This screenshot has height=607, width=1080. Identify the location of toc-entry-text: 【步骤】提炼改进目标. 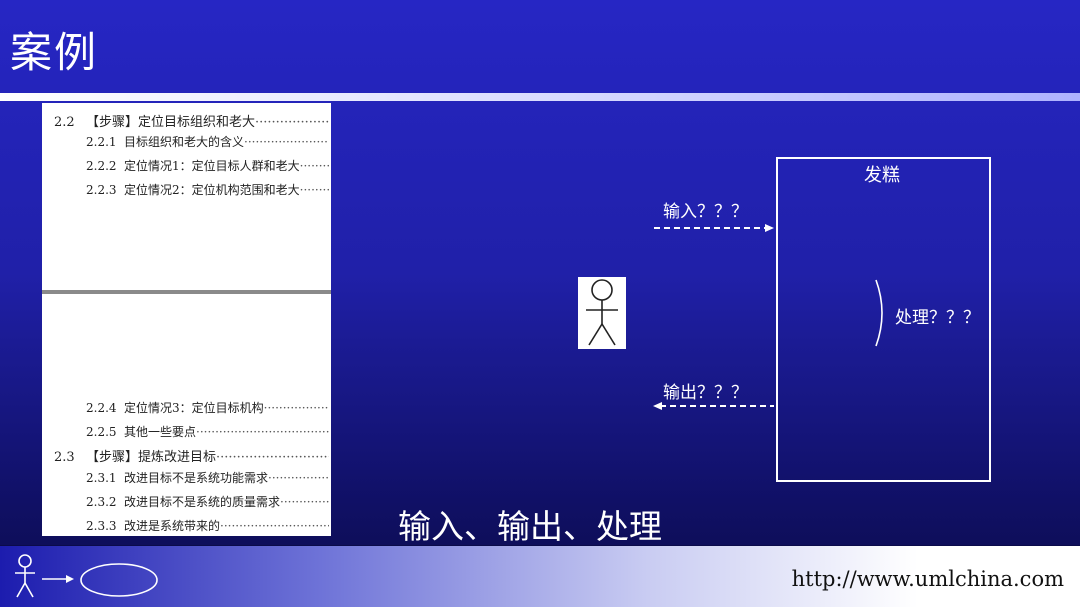
(151, 457).